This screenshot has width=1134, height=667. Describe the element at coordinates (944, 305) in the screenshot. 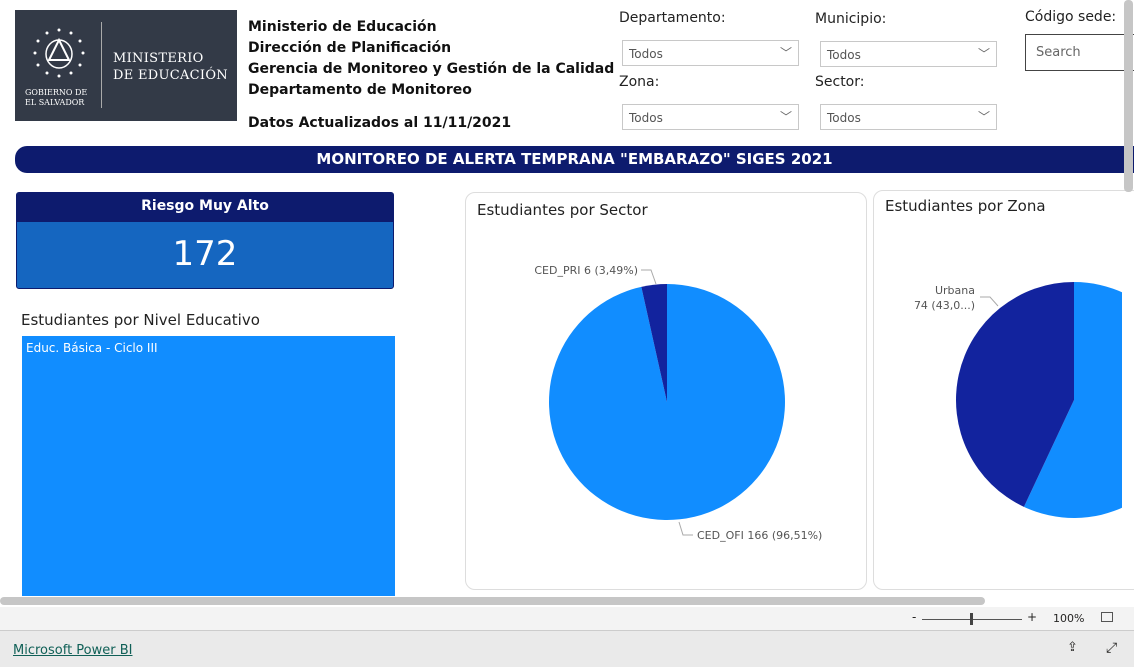

I see `pie-label-urbana-value: 74 (43,0...)` at that location.